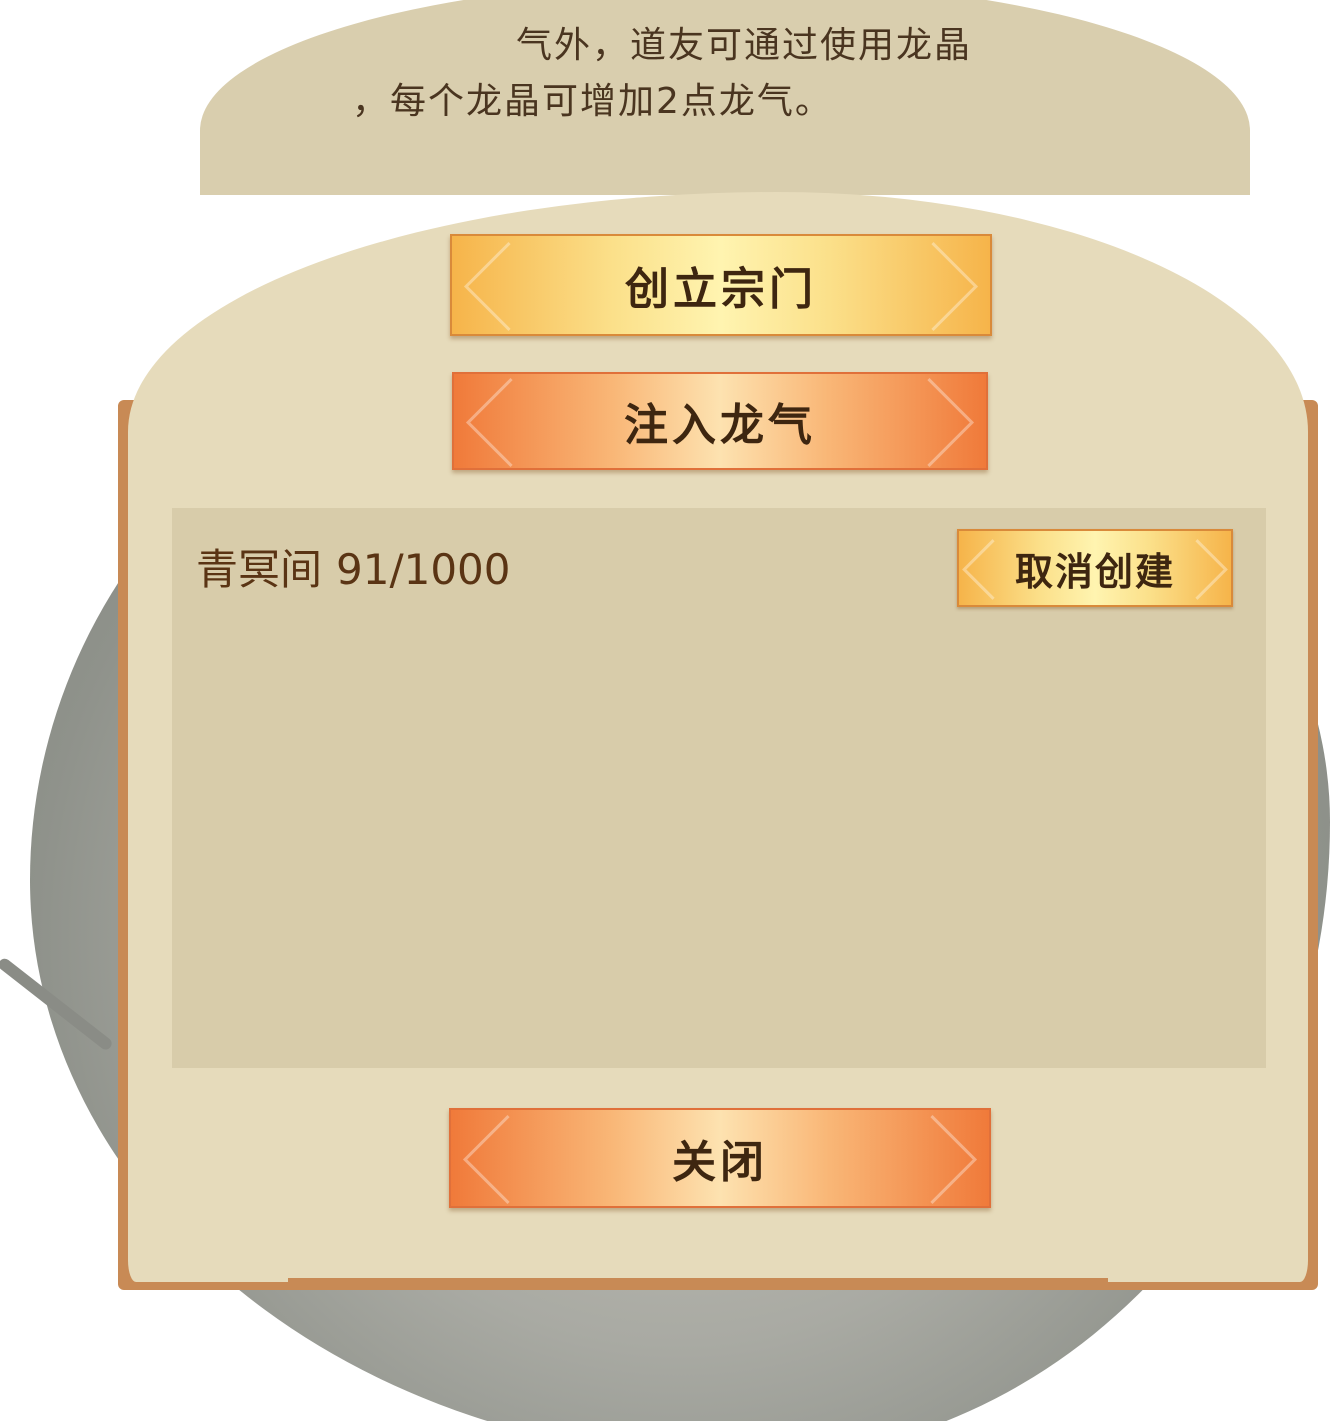  Describe the element at coordinates (720, 1162) in the screenshot. I see `close-label: 关闭` at that location.